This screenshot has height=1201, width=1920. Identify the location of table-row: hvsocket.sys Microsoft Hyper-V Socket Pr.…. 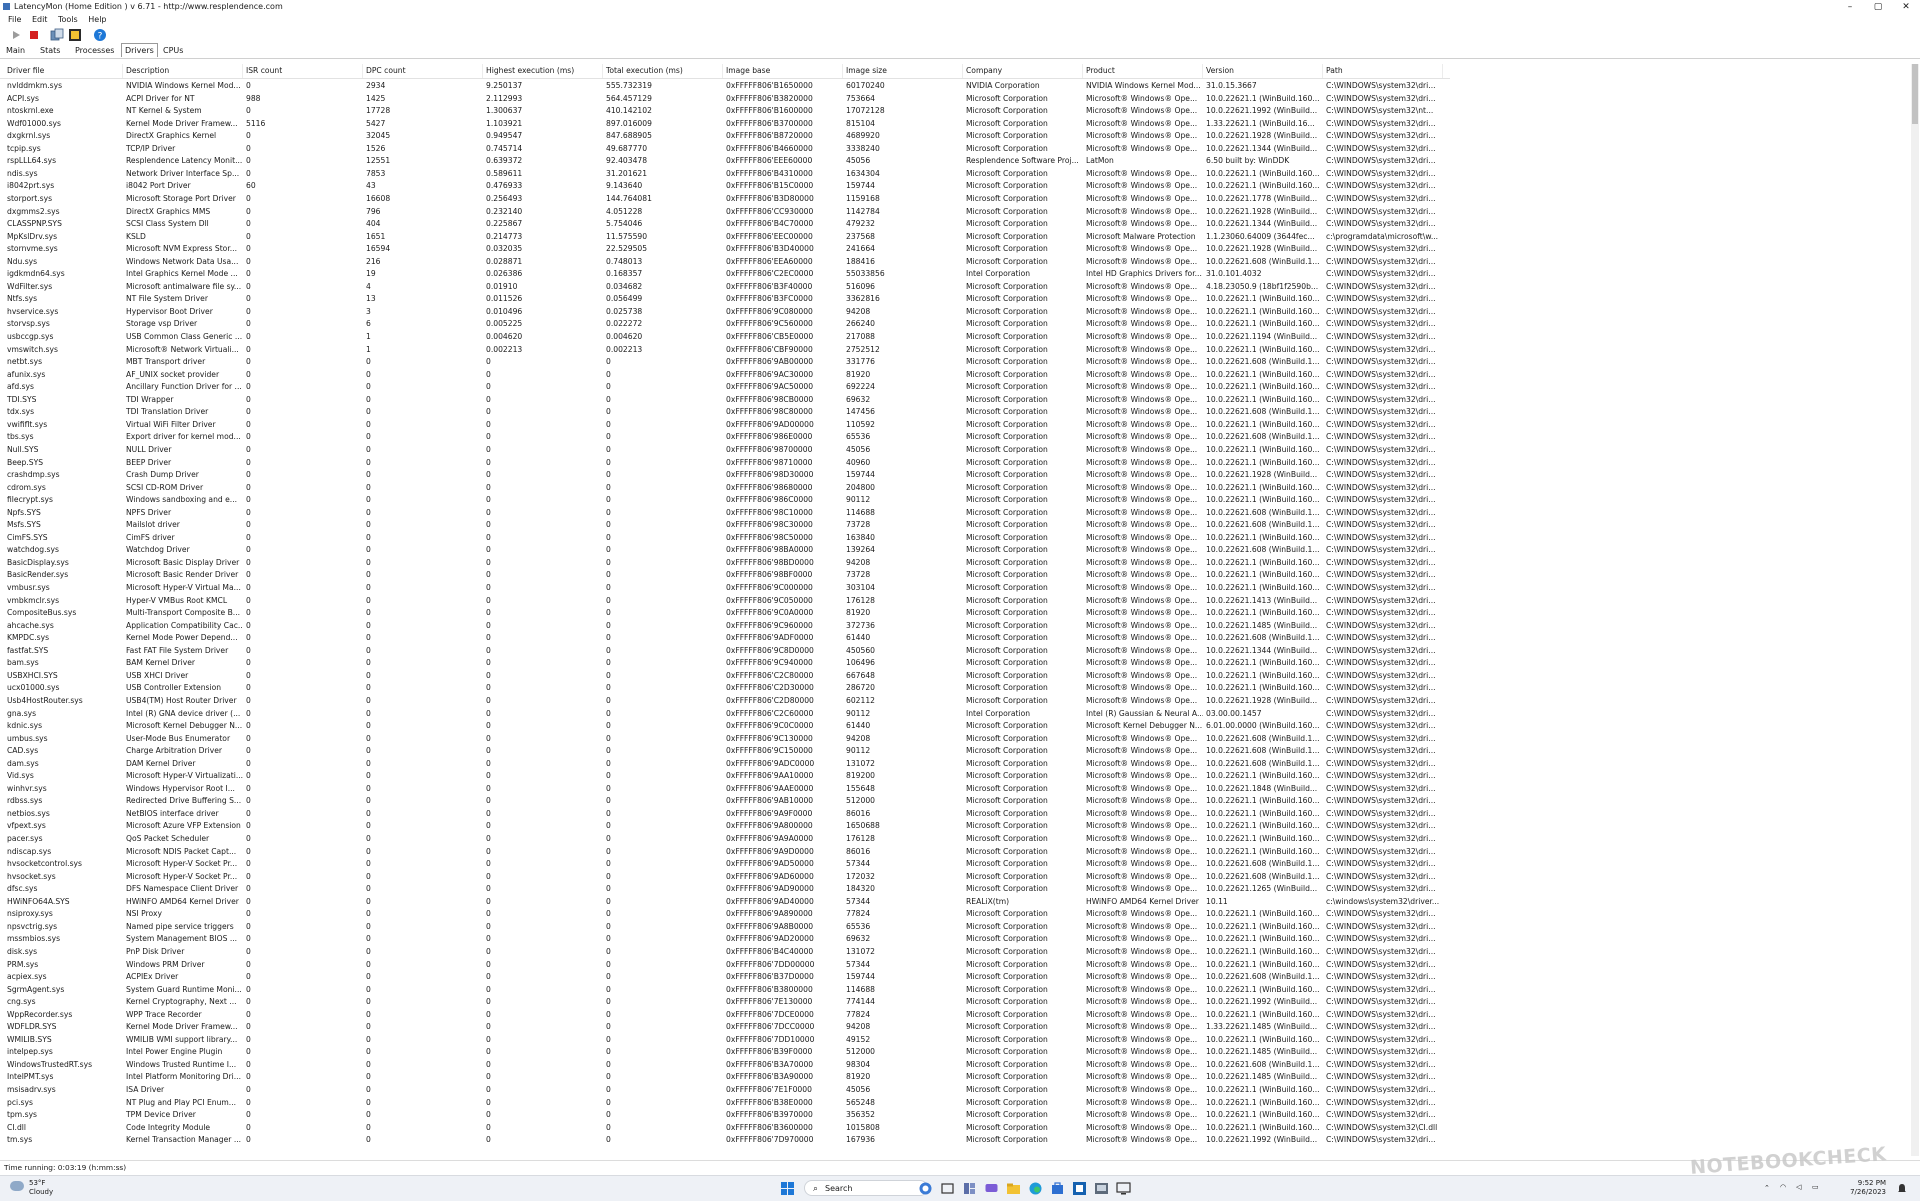
(725, 877).